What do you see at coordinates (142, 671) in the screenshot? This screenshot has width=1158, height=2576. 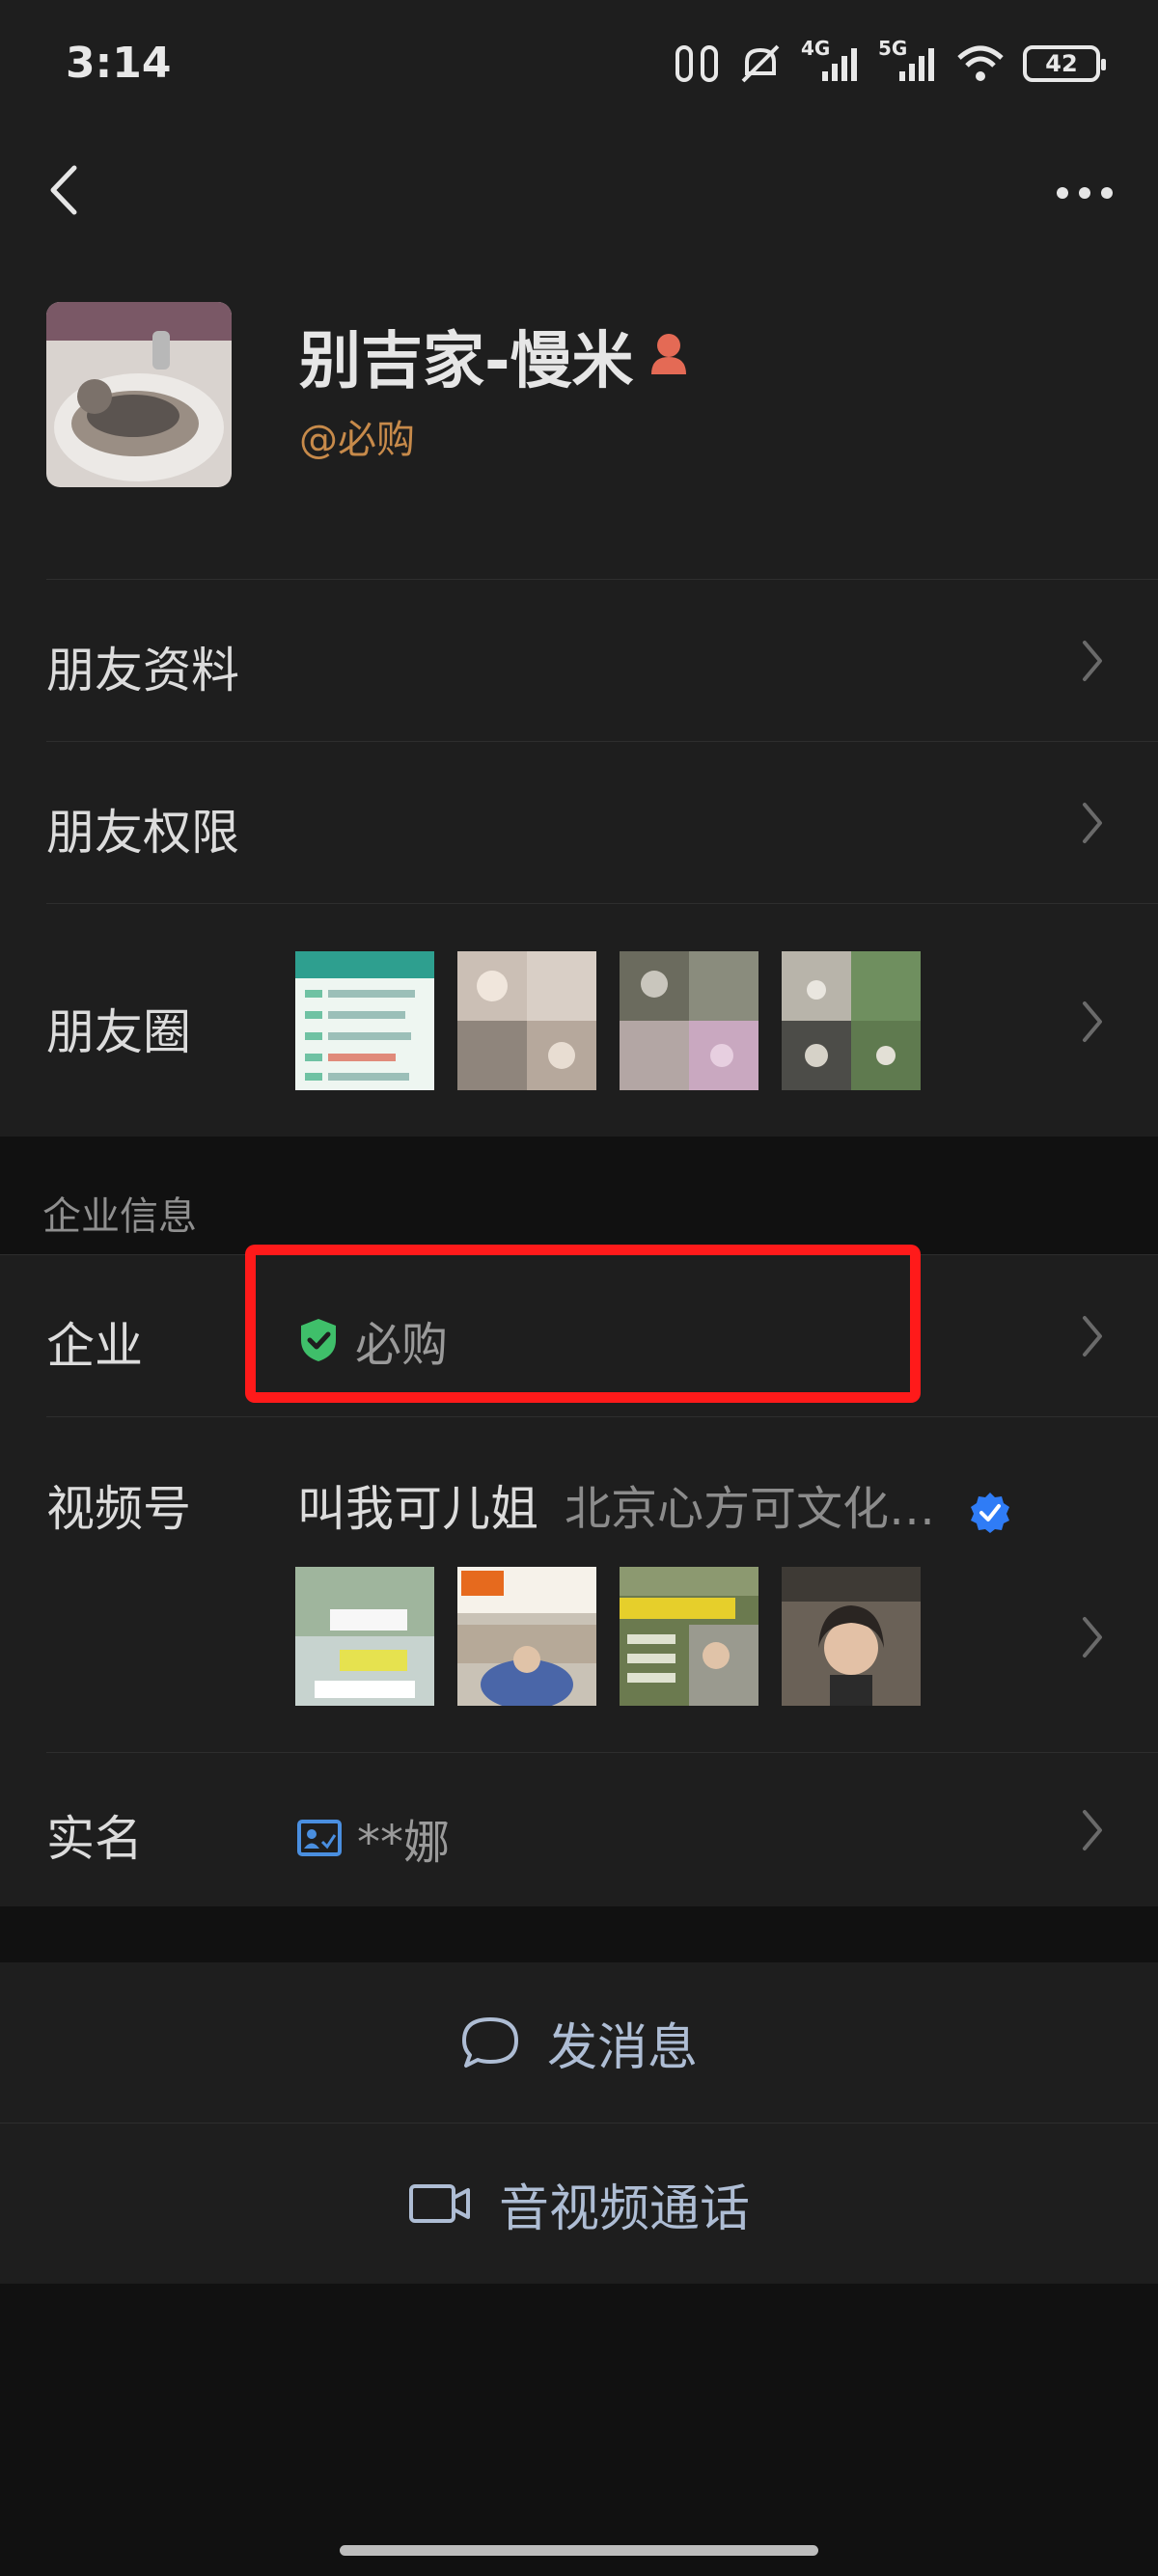 I see `row-label: 朋友资料` at bounding box center [142, 671].